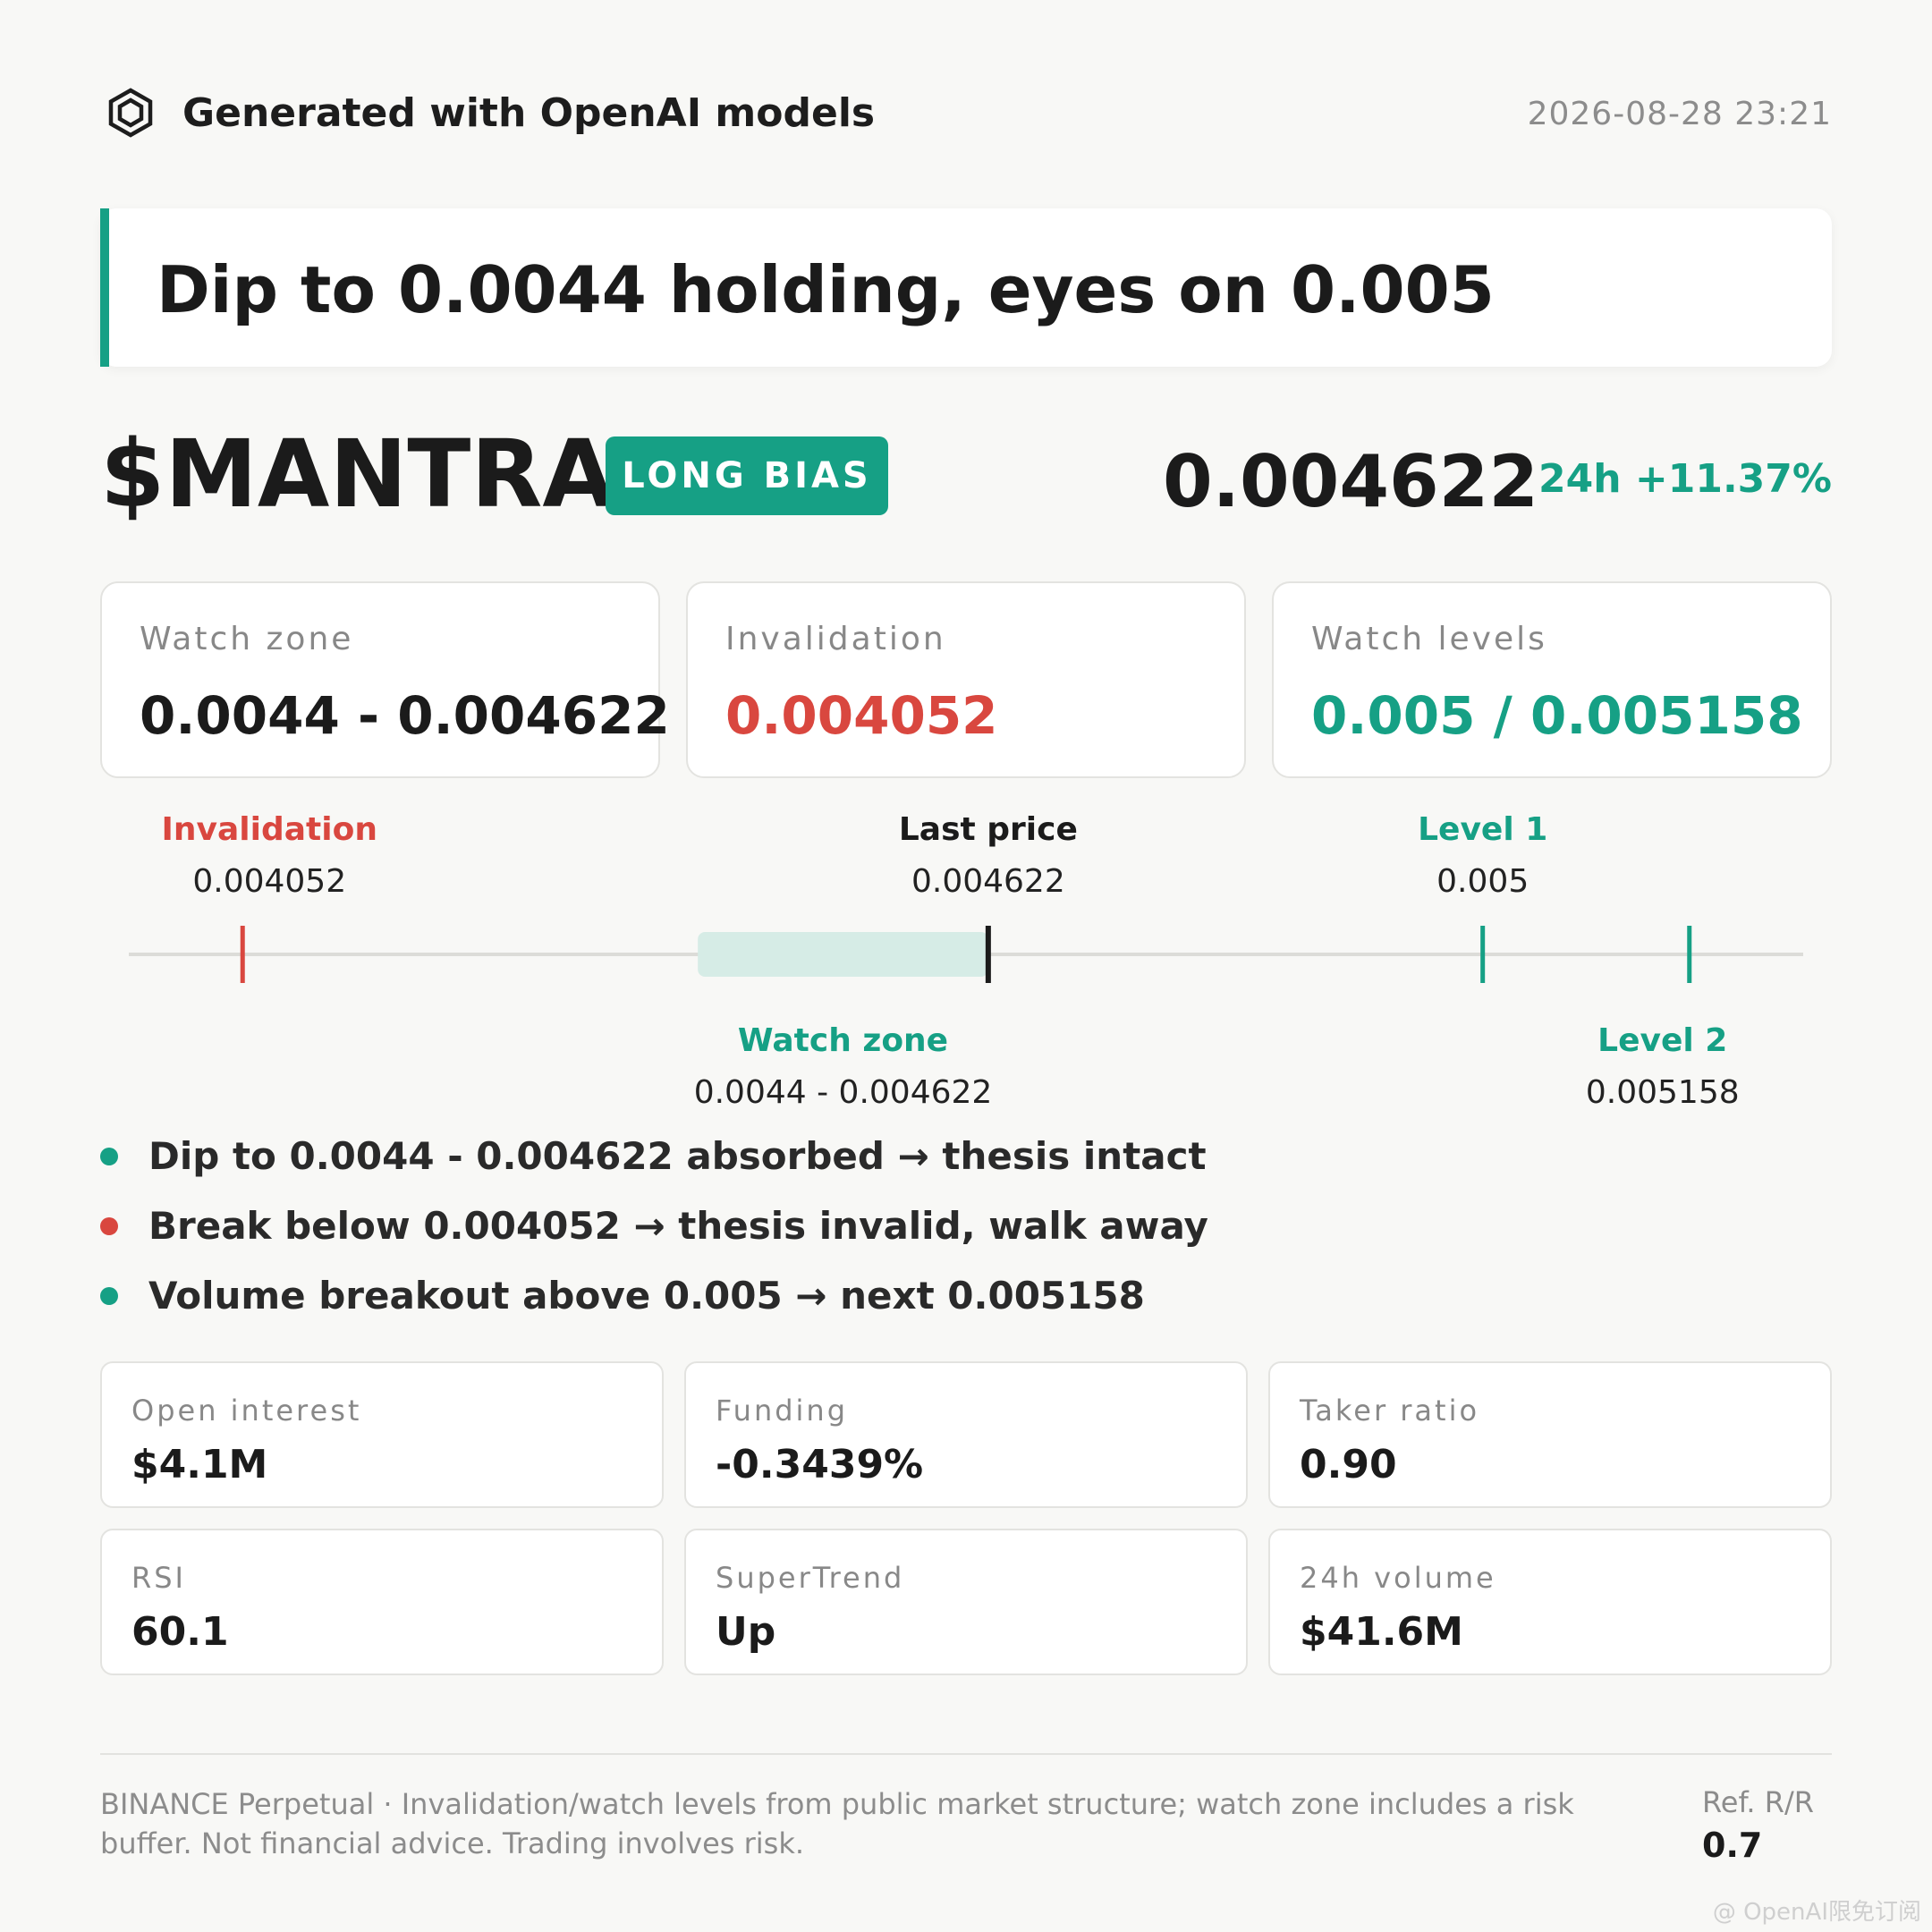 The width and height of the screenshot is (1932, 1932). What do you see at coordinates (1758, 1802) in the screenshot?
I see `rr-label: Ref. R/R` at bounding box center [1758, 1802].